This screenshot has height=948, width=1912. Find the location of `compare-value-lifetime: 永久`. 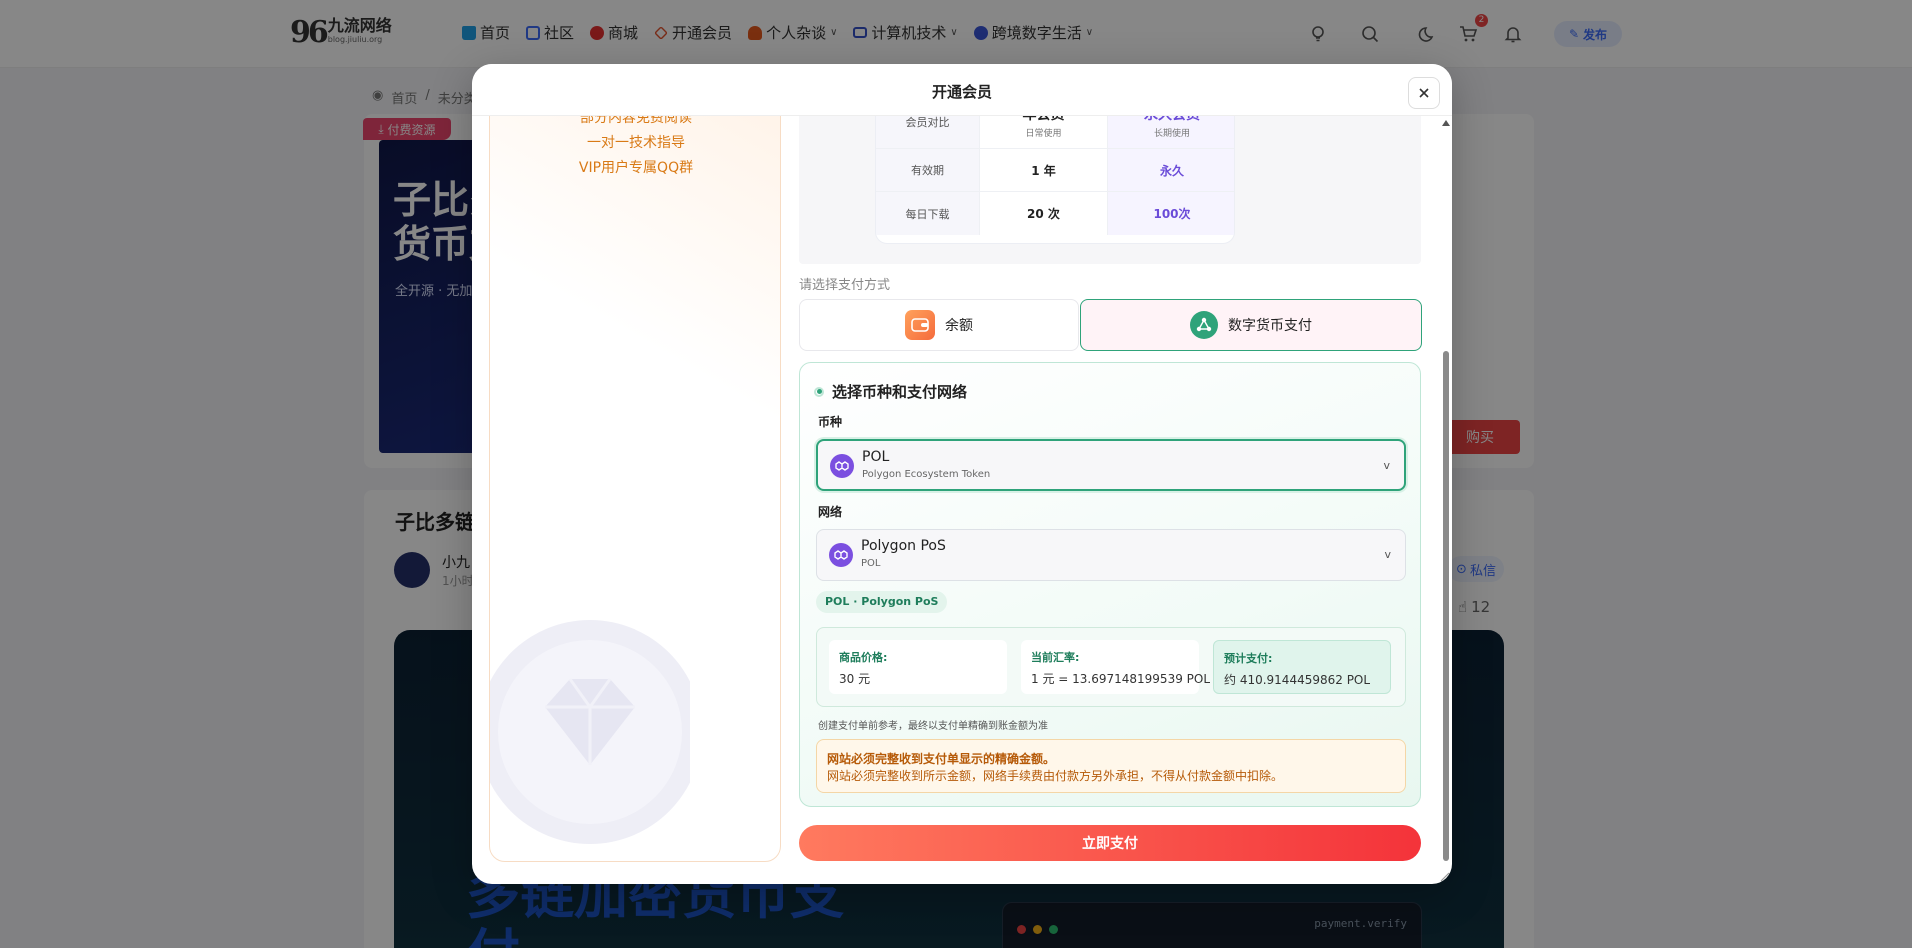

compare-value-lifetime: 永久 is located at coordinates (1171, 170).